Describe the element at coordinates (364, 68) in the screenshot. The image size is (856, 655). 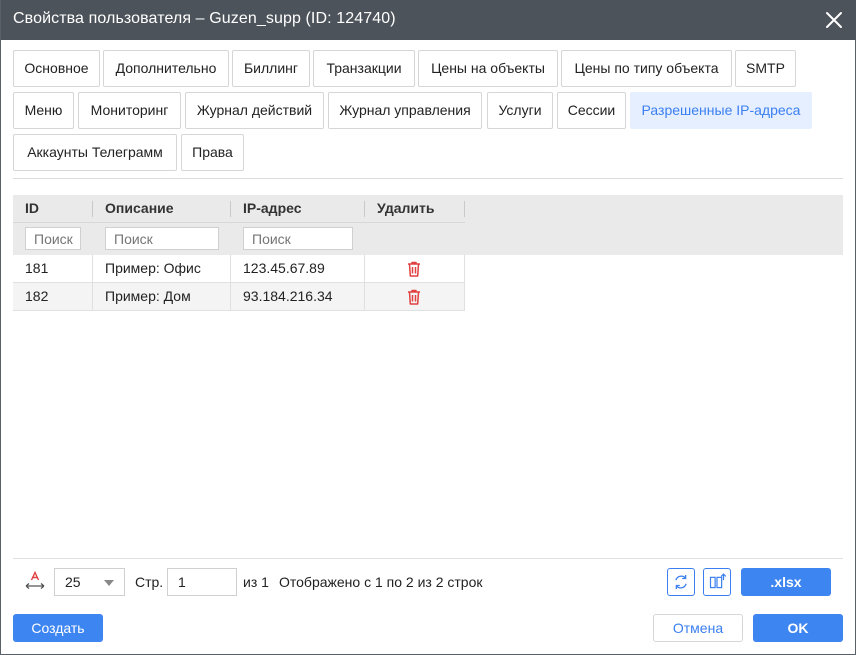
I see `tab-transactions: Транзакции` at that location.